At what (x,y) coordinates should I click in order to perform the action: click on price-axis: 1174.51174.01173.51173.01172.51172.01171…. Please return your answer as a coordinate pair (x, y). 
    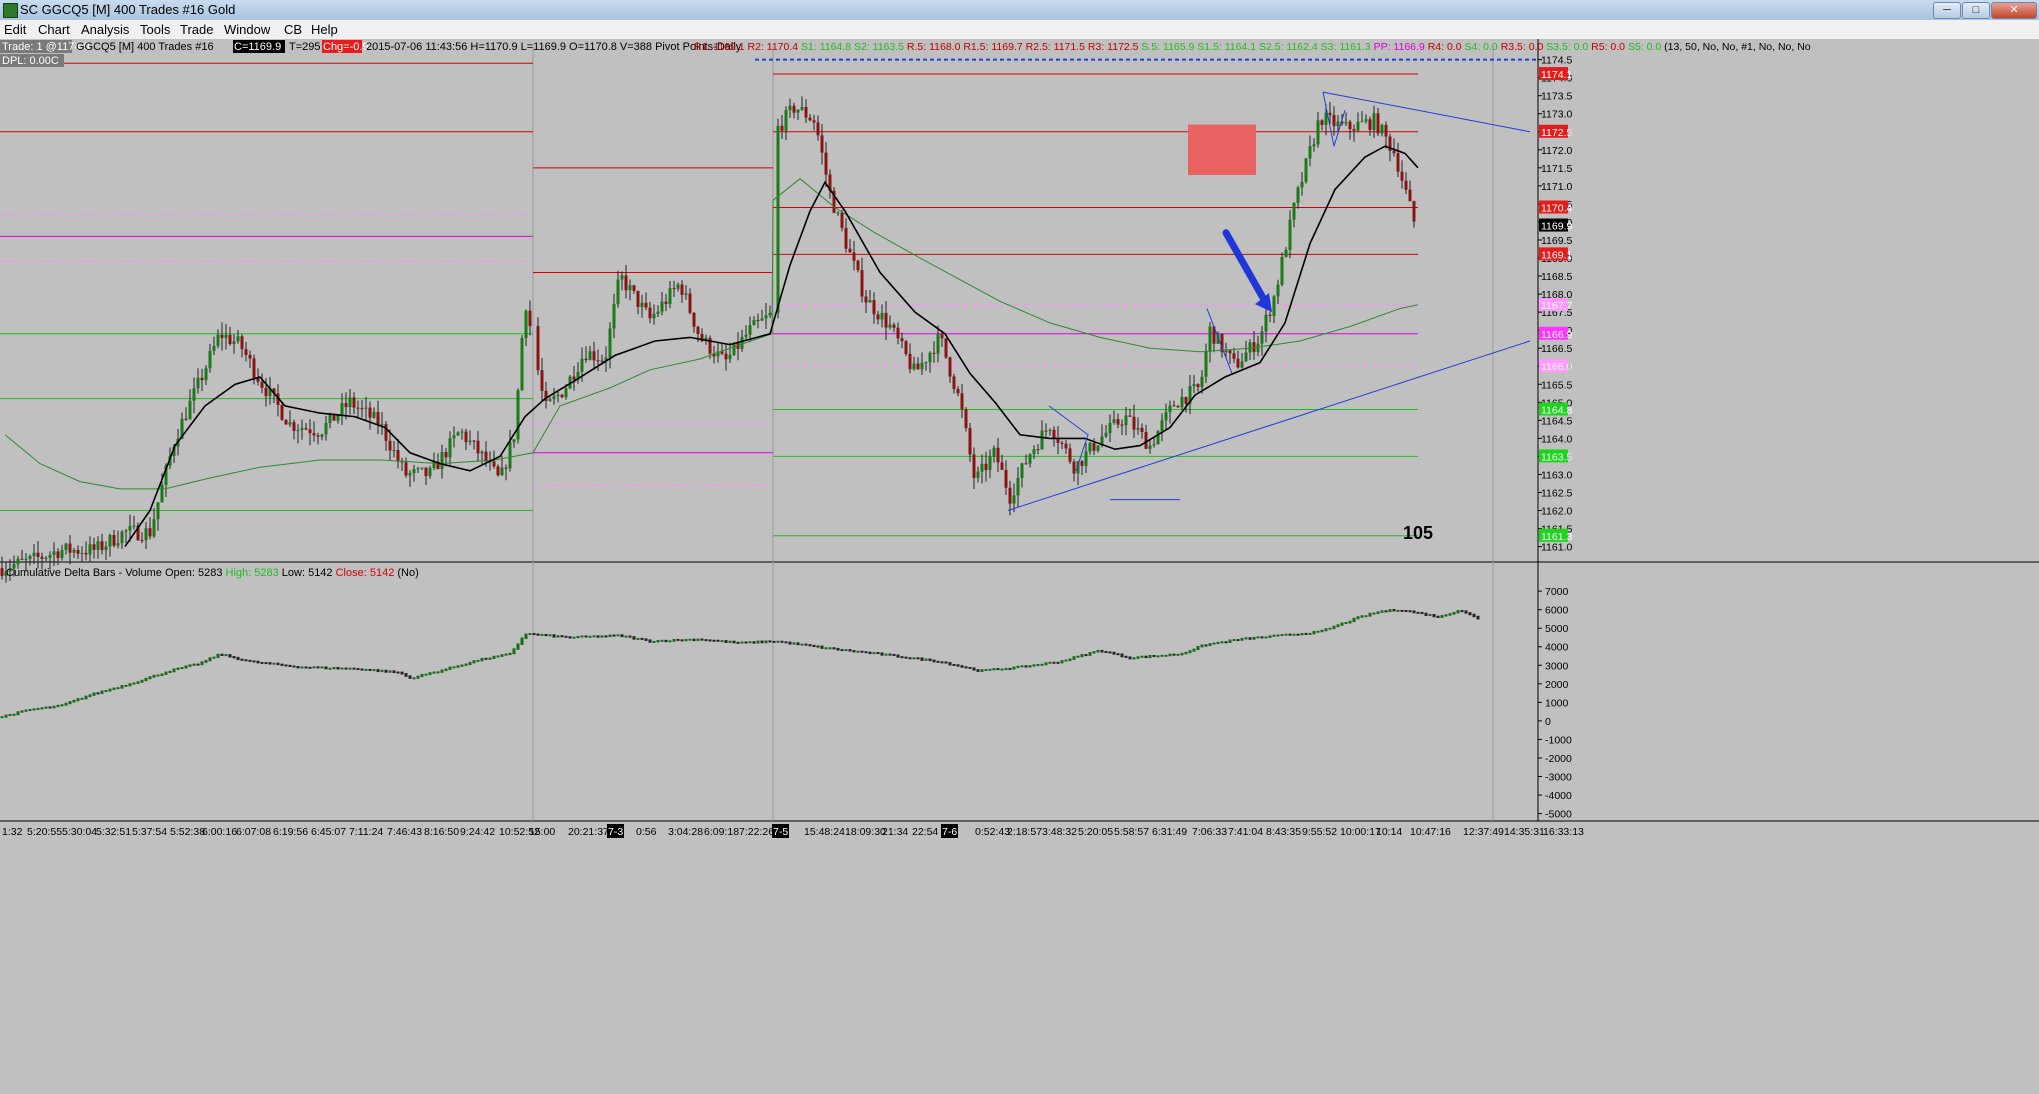
    Looking at the image, I should click on (1555, 304).